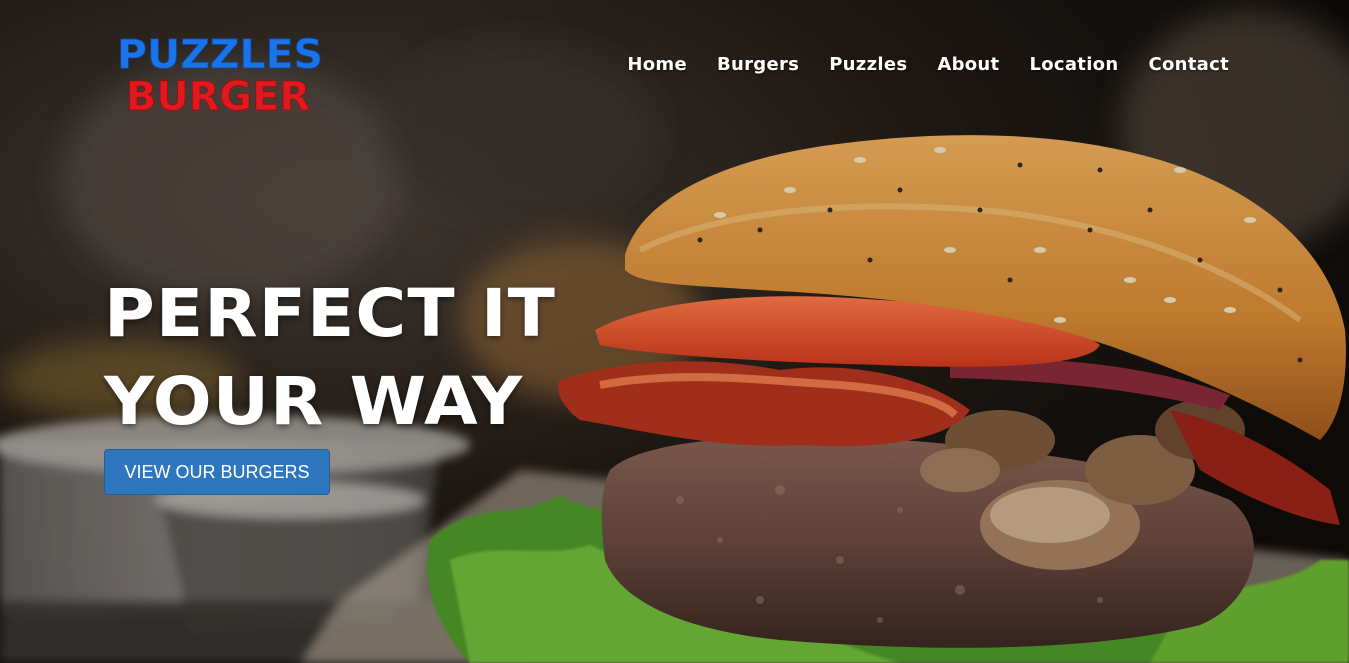 This screenshot has width=1349, height=663. I want to click on nav-puzzles: Puzzles, so click(868, 64).